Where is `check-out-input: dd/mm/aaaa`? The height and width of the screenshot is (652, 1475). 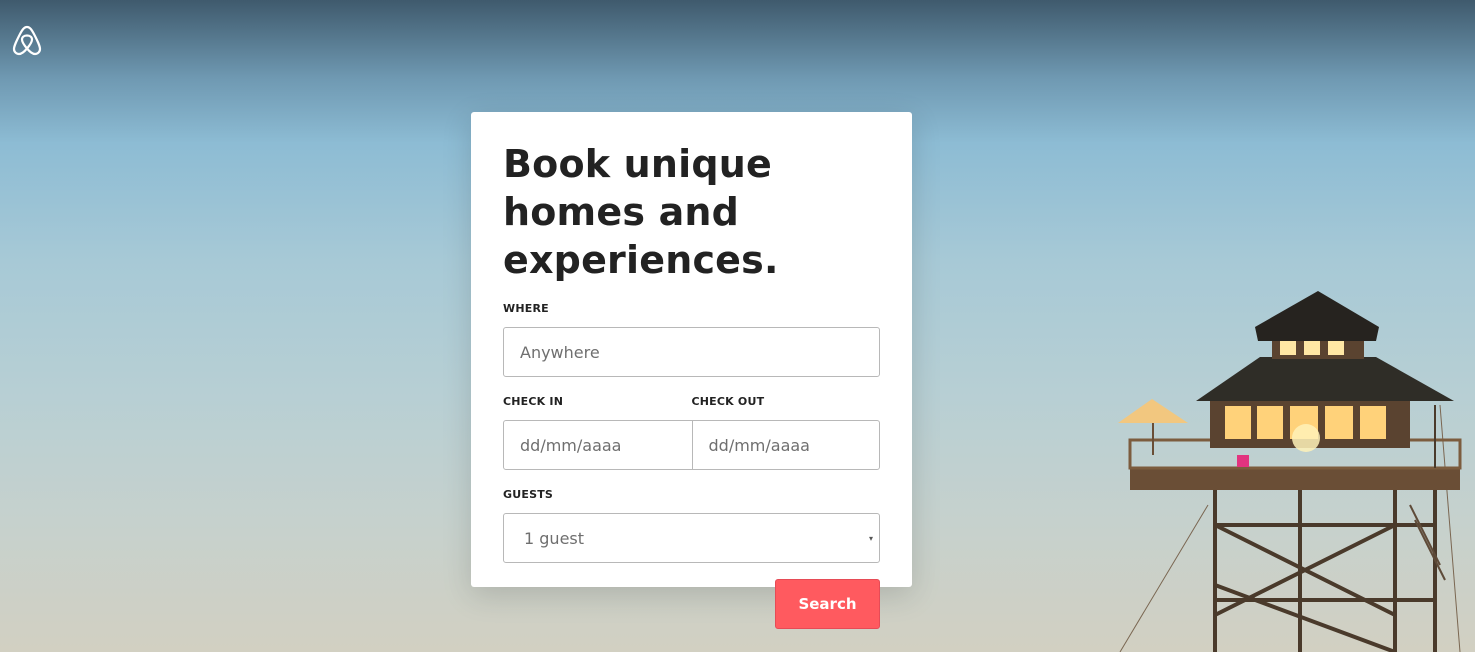
check-out-input: dd/mm/aaaa is located at coordinates (785, 445).